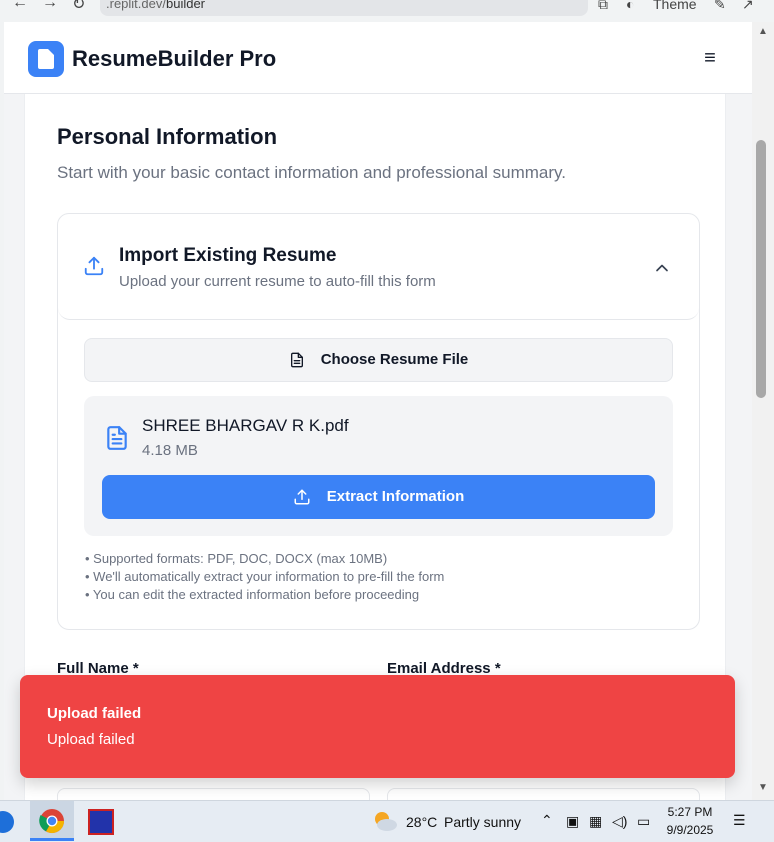 Image resolution: width=774 pixels, height=842 pixels. Describe the element at coordinates (167, 136) in the screenshot. I see `section-title: Personal Information` at that location.